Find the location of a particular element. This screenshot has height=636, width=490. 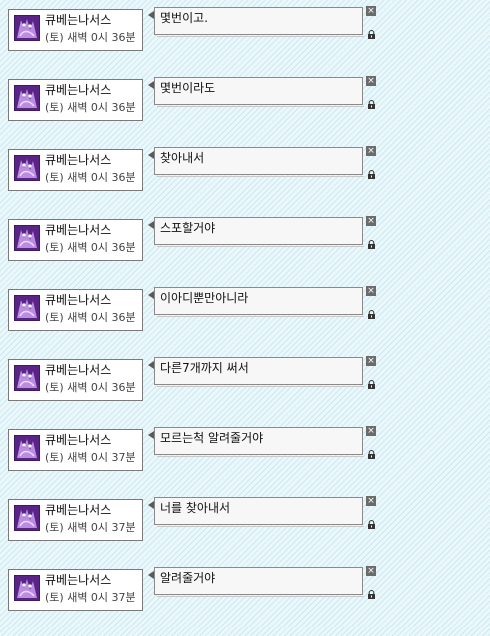

timestamp: (토) 새벽 0시 37분 is located at coordinates (90, 457).